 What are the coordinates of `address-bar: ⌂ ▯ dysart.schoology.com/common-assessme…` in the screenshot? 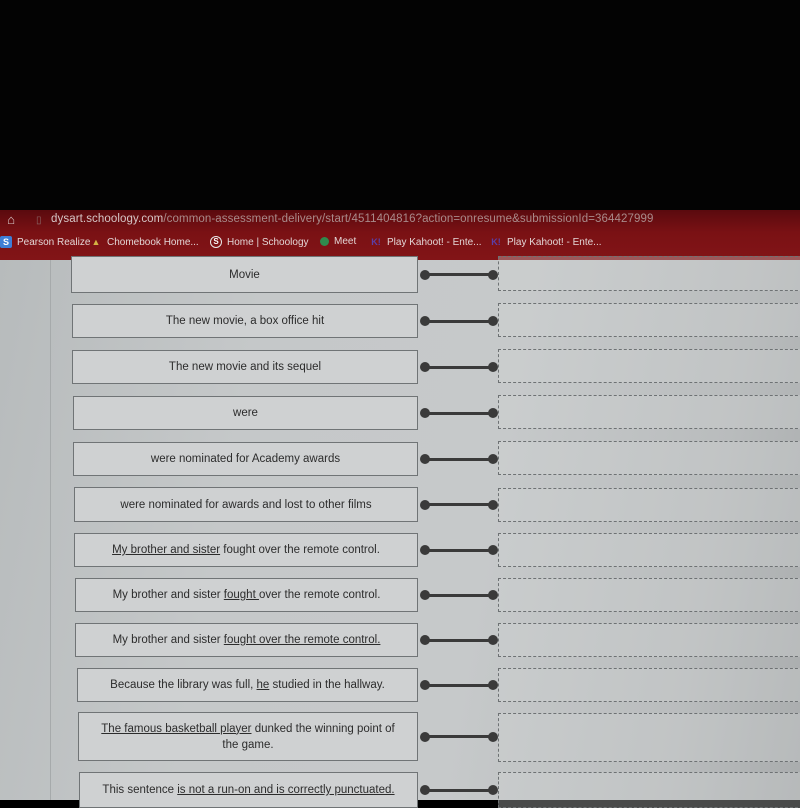 It's located at (400, 221).